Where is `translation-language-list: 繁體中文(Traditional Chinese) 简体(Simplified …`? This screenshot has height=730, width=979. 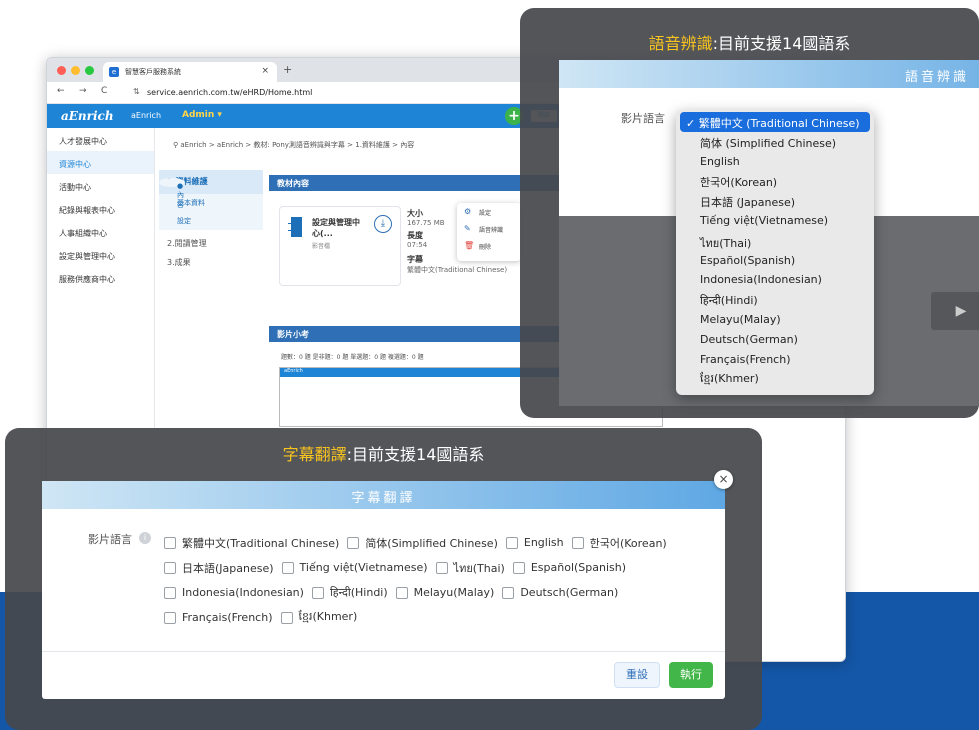 translation-language-list: 繁體中文(Traditional Chinese) 简体(Simplified … is located at coordinates (424, 580).